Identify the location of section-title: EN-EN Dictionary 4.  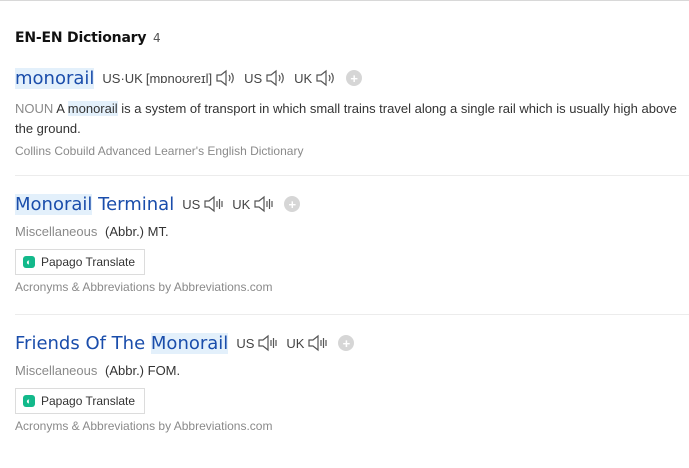
(88, 38).